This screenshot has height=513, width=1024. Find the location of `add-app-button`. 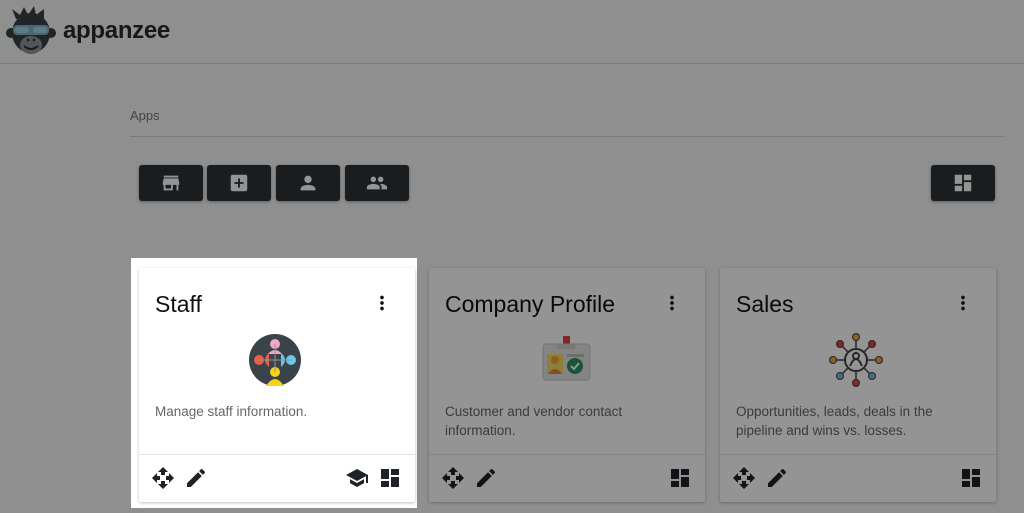

add-app-button is located at coordinates (239, 183).